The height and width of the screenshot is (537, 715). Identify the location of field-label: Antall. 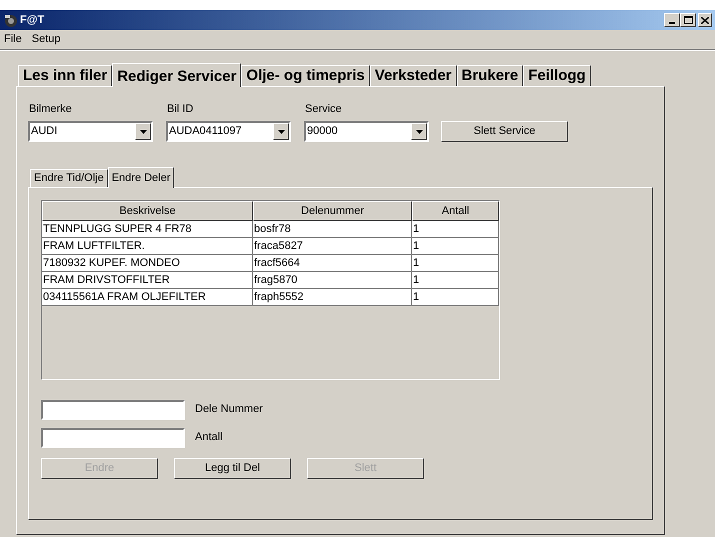
(209, 437).